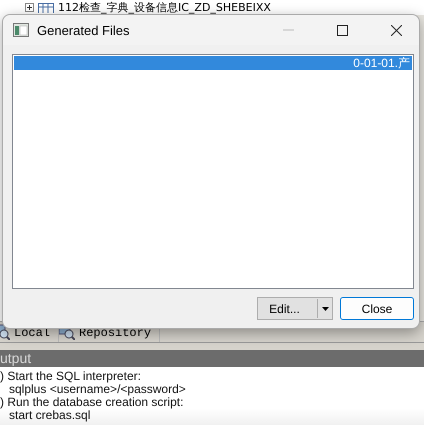  What do you see at coordinates (46, 7) in the screenshot?
I see `table-icon` at bounding box center [46, 7].